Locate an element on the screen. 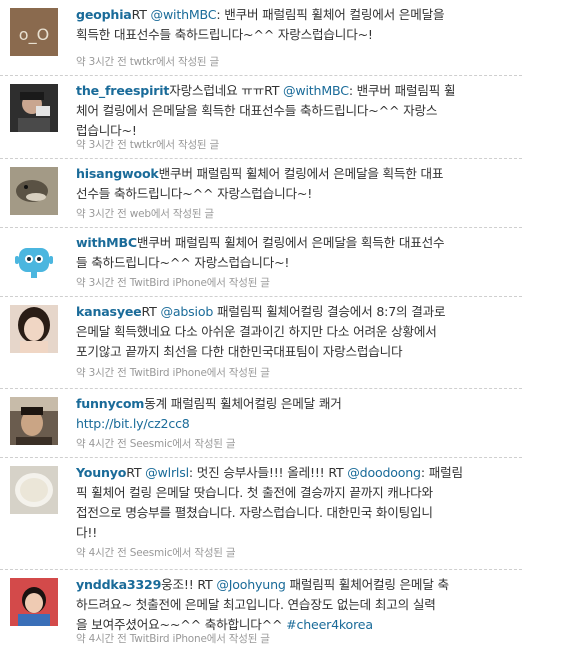  tweet-text-part: 들 축하드립니다~^^ 자랑스럽습니다~! is located at coordinates (183, 262).